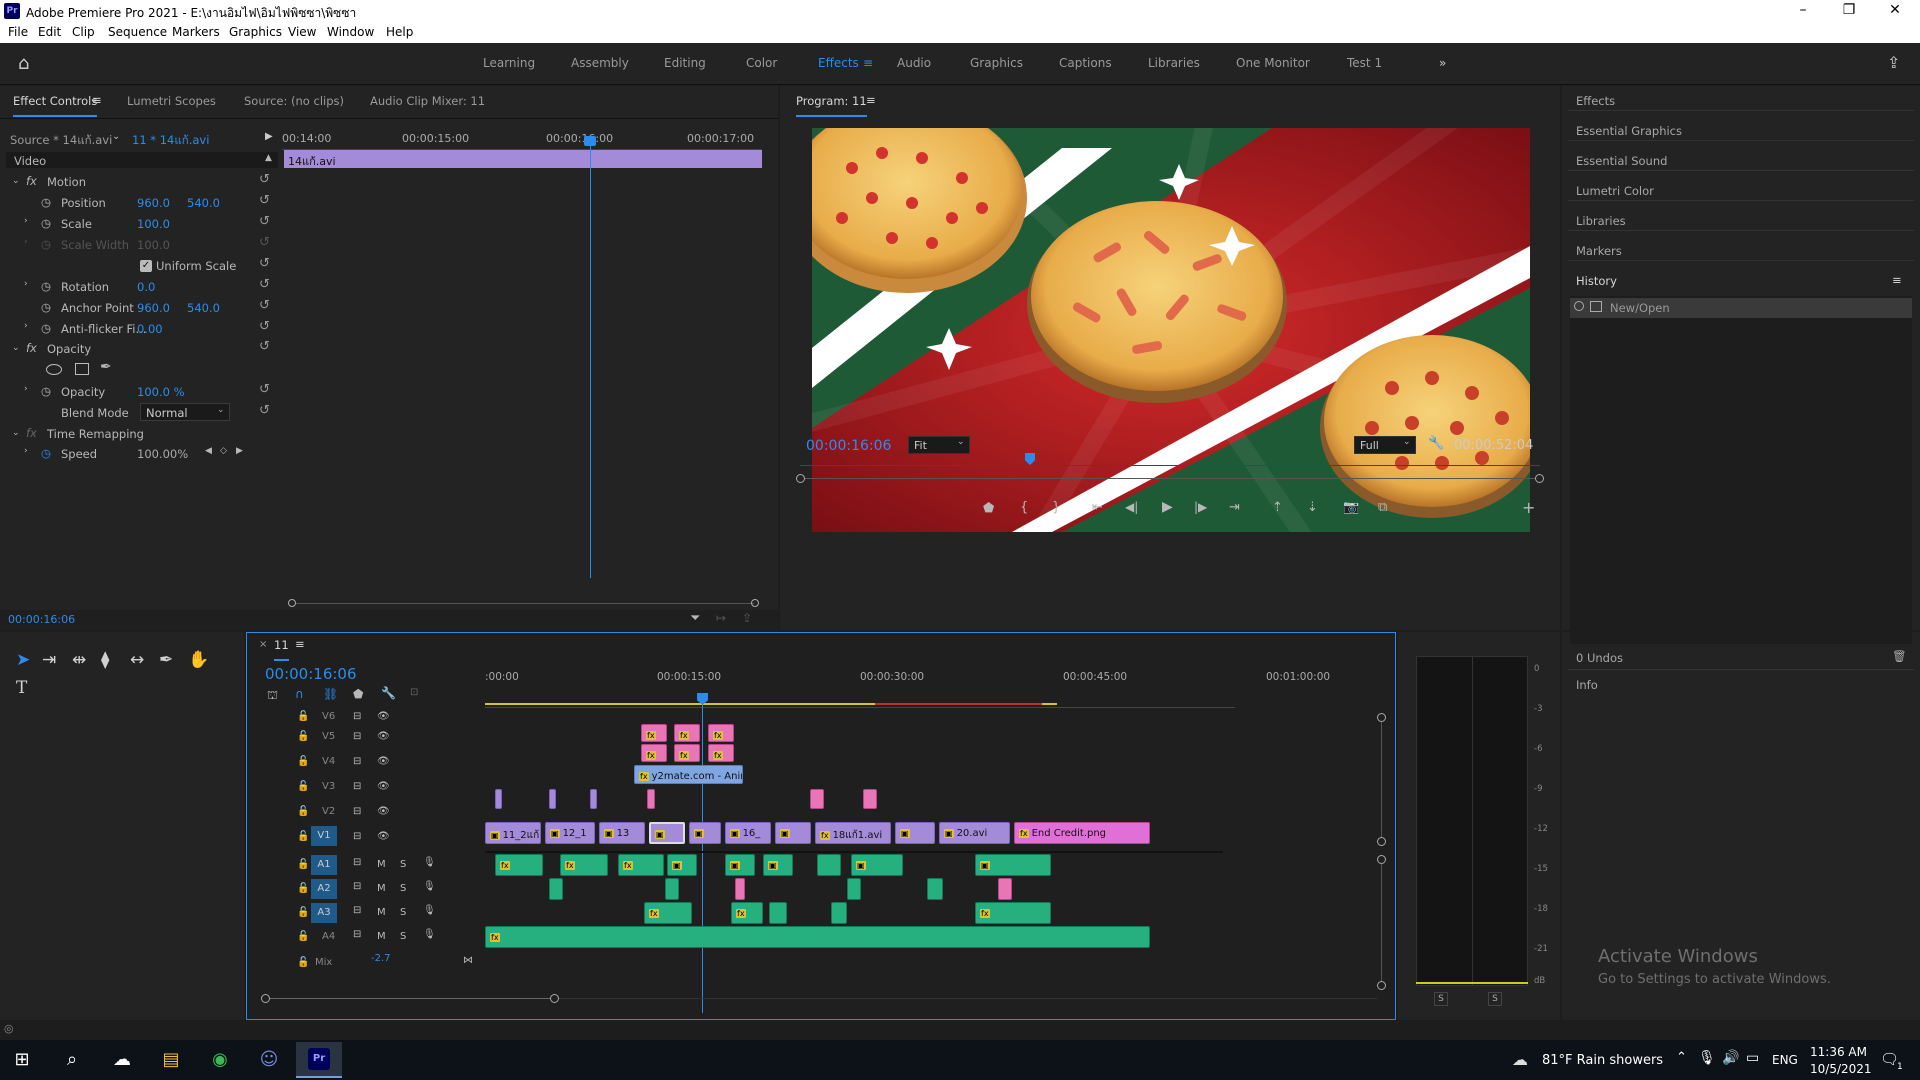 Image resolution: width=1920 pixels, height=1080 pixels. I want to click on timeline-clip-v1: ▣, so click(793, 833).